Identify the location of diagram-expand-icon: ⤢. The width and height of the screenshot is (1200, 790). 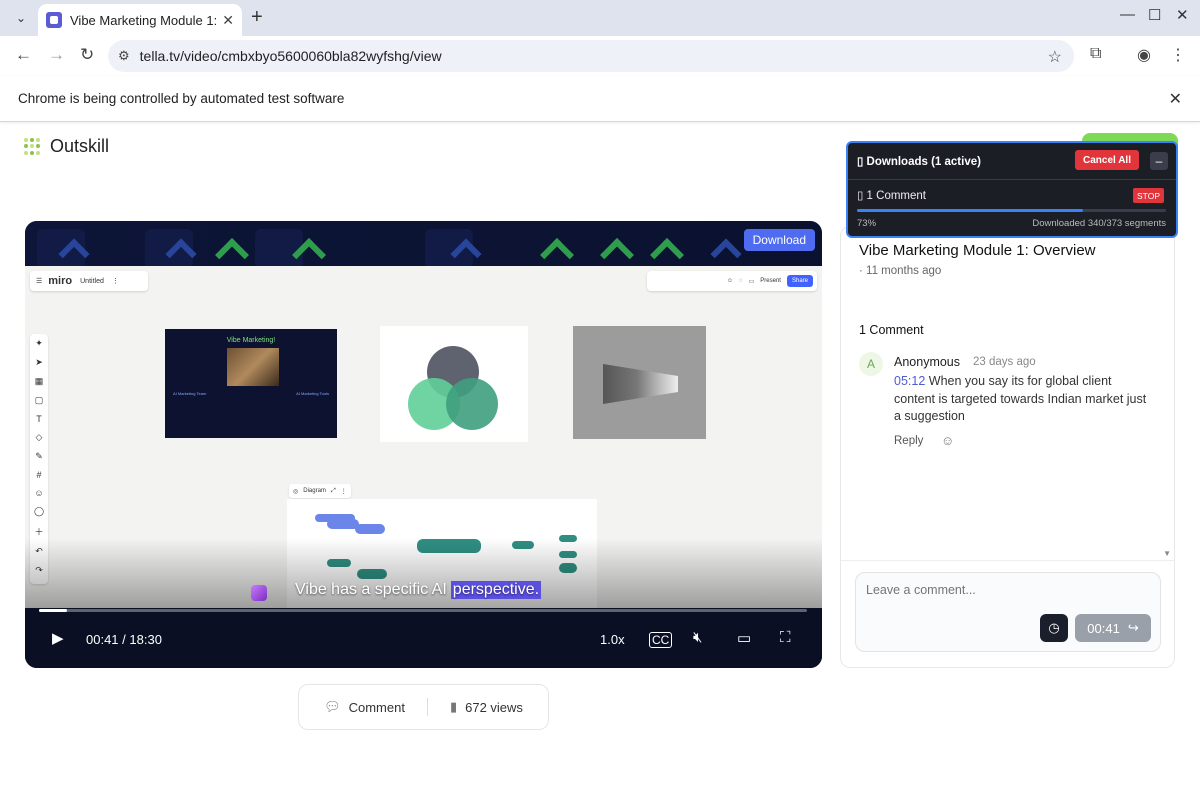
(333, 490).